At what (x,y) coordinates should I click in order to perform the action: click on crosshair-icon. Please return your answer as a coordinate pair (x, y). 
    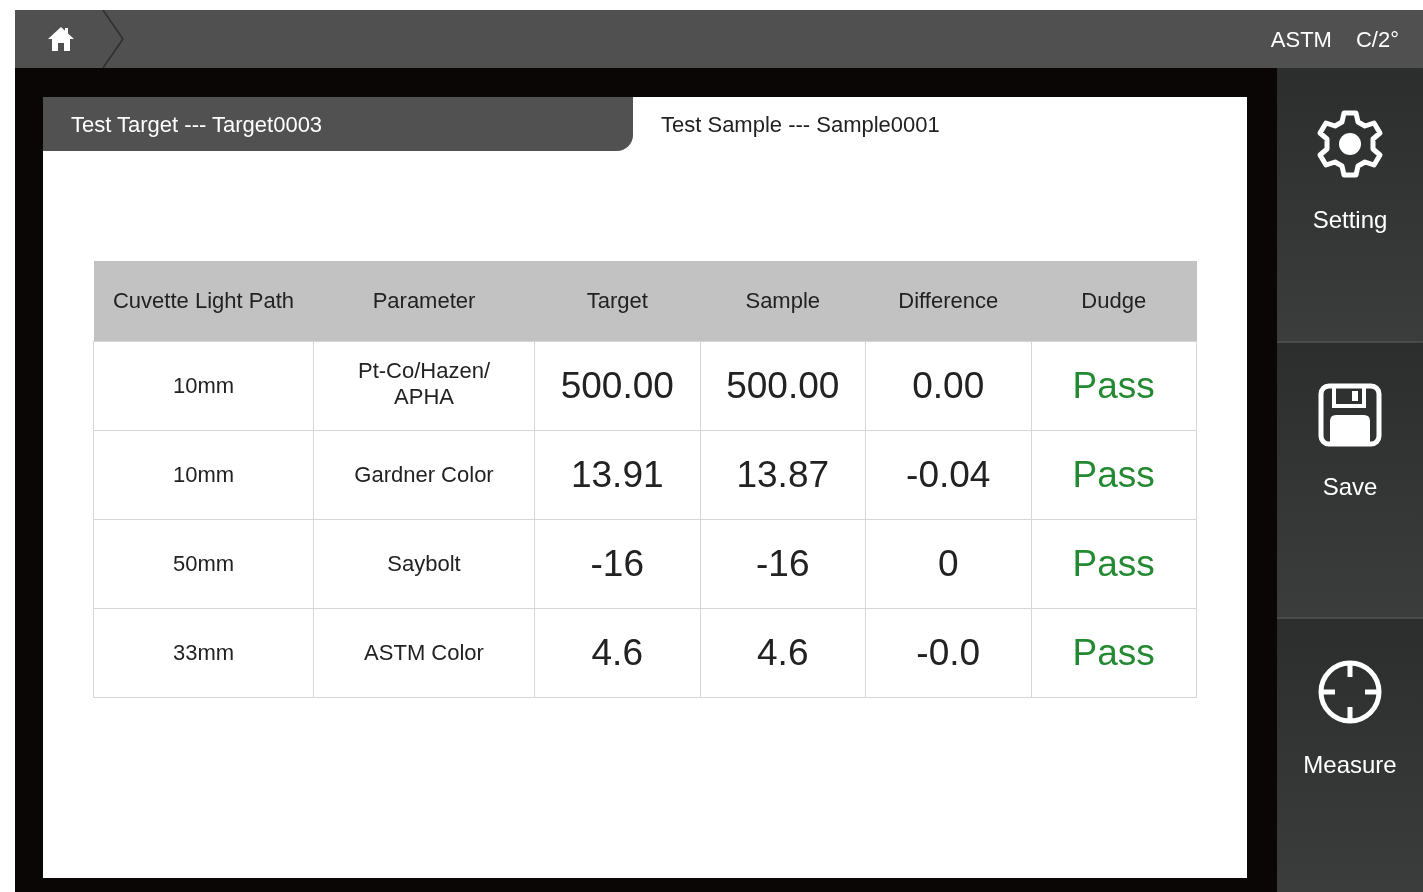
    Looking at the image, I should click on (1350, 691).